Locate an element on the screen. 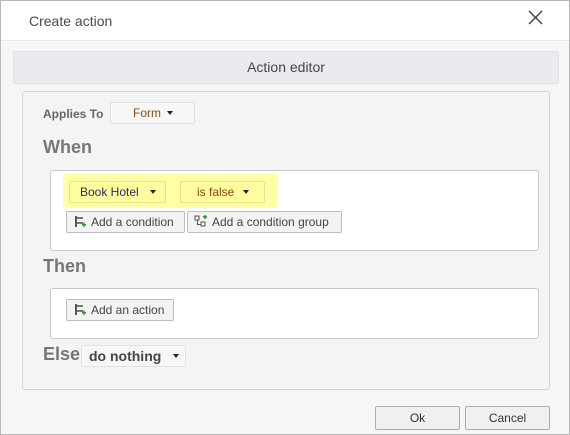  else-action-dropdown: do nothing is located at coordinates (133, 356).